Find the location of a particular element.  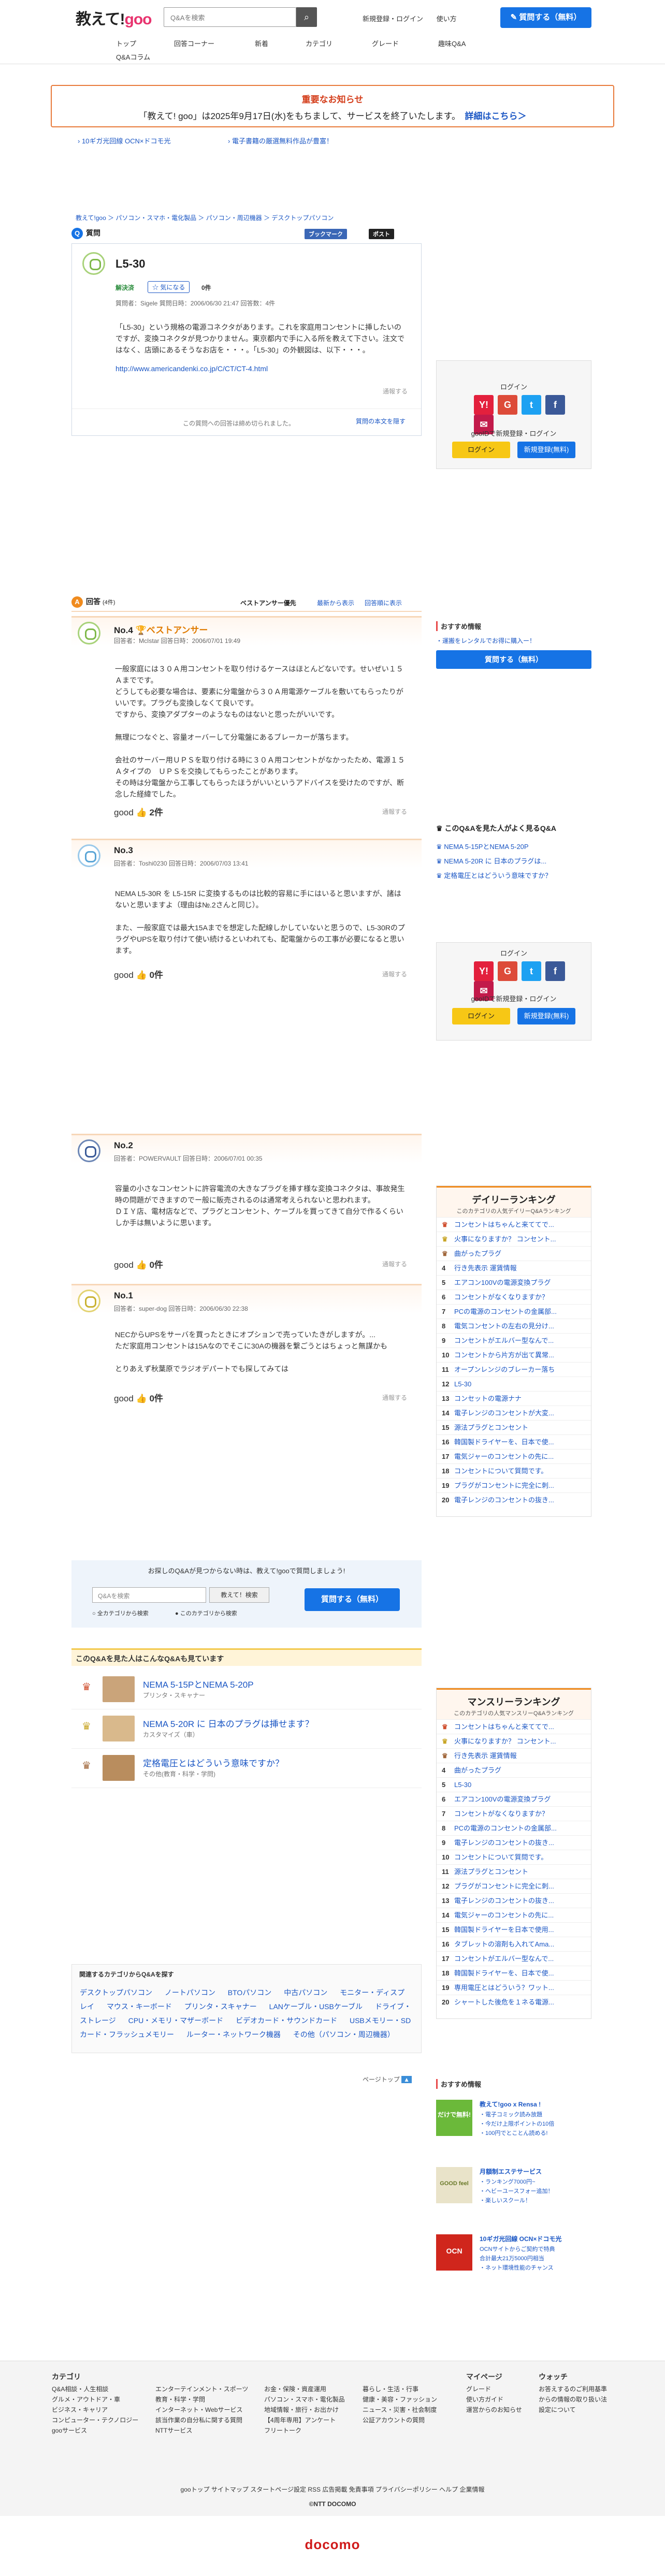

category-link: デスクトップパソコン is located at coordinates (116, 1993).